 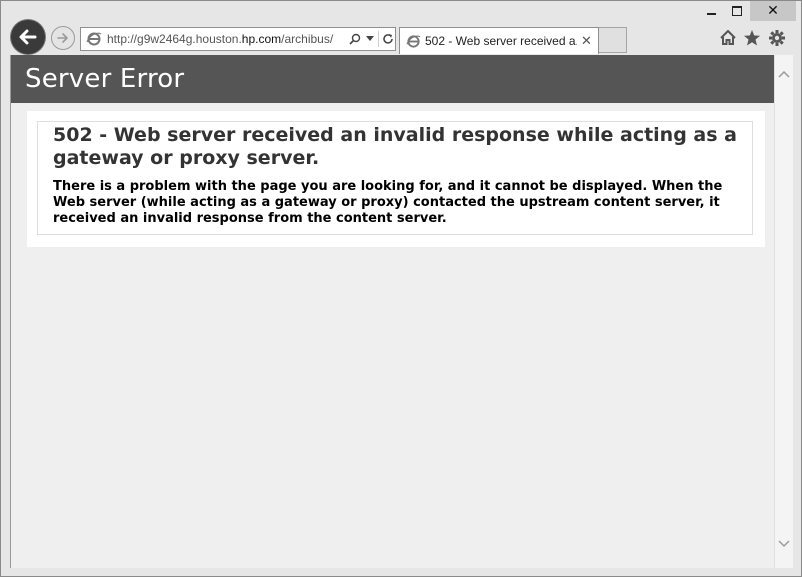 What do you see at coordinates (777, 38) in the screenshot?
I see `gear-icon` at bounding box center [777, 38].